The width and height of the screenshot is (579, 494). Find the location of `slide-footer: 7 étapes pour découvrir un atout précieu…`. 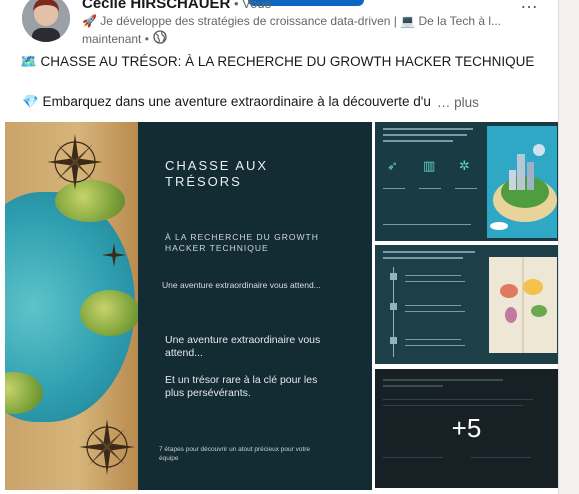

slide-footer: 7 étapes pour découvrir un atout précieu… is located at coordinates (235, 454).